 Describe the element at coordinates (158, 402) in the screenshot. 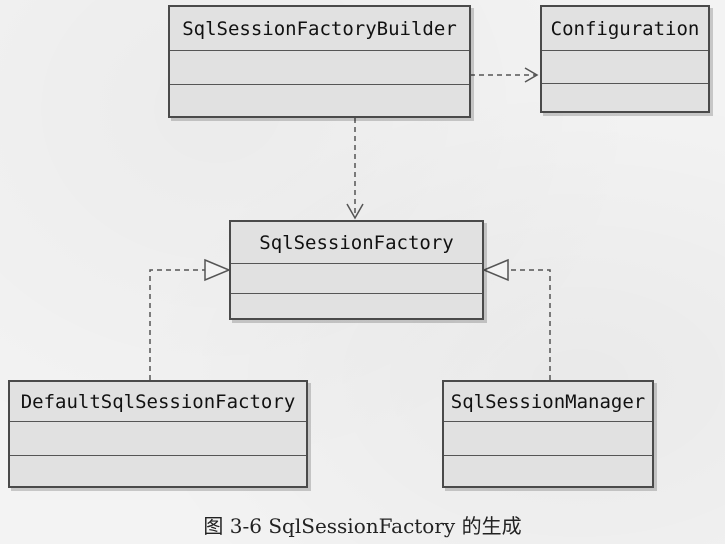

I see `class-name: DefaultSqlSessionFactory` at that location.